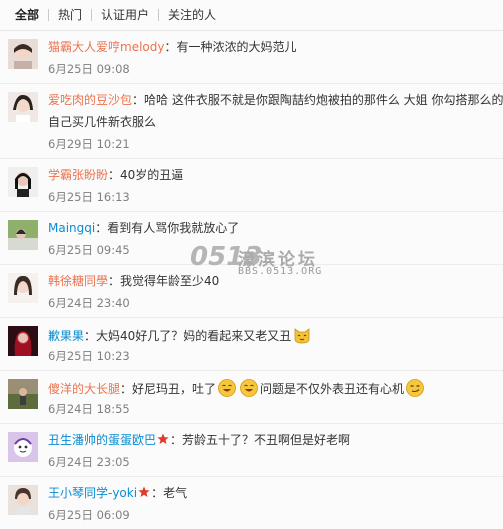 This screenshot has height=529, width=503. Describe the element at coordinates (175, 493) in the screenshot. I see `comment-text: 老气` at that location.